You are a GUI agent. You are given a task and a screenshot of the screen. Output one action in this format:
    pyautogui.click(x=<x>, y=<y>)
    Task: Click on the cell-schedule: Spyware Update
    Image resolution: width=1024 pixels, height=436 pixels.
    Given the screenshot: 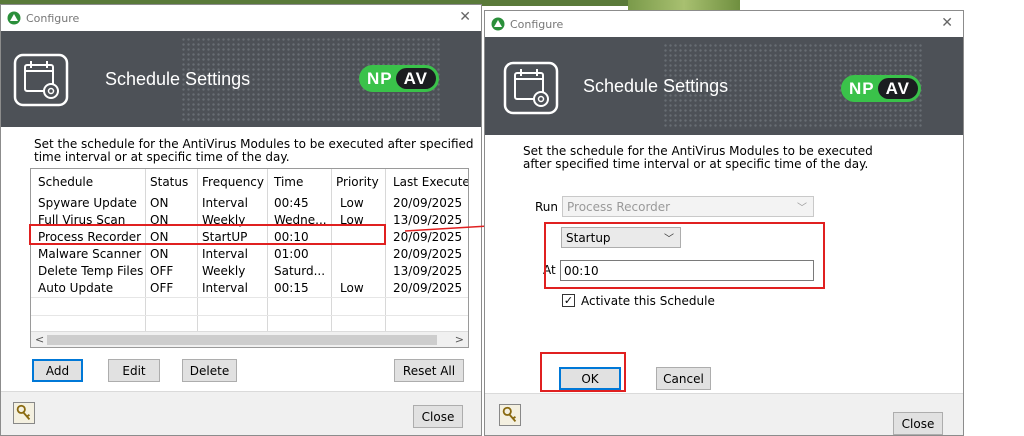 What is the action you would take?
    pyautogui.click(x=87, y=203)
    